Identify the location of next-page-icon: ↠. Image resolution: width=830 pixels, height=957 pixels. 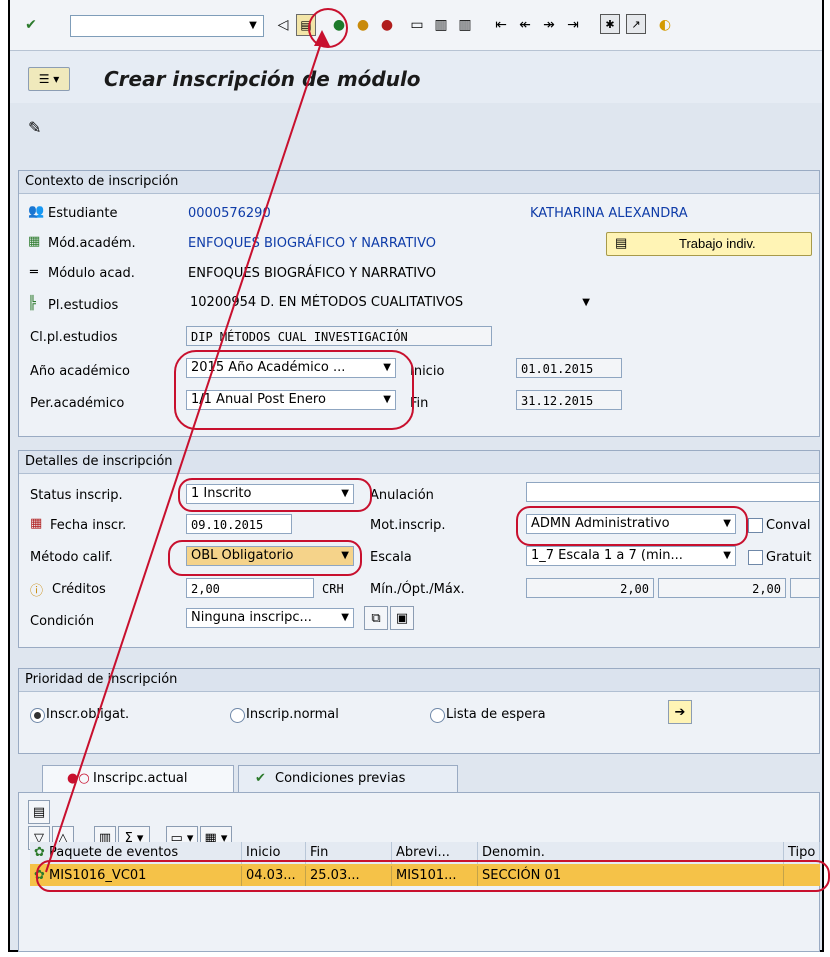
(549, 25).